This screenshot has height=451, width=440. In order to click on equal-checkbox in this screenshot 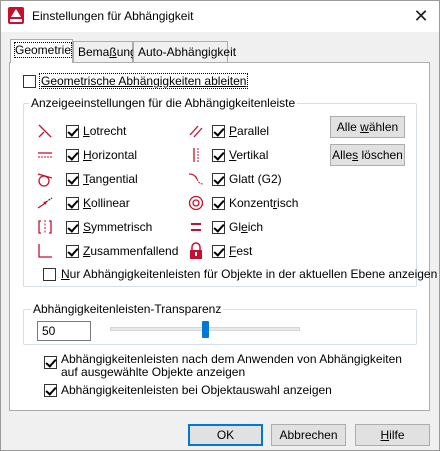, I will do `click(218, 227)`.